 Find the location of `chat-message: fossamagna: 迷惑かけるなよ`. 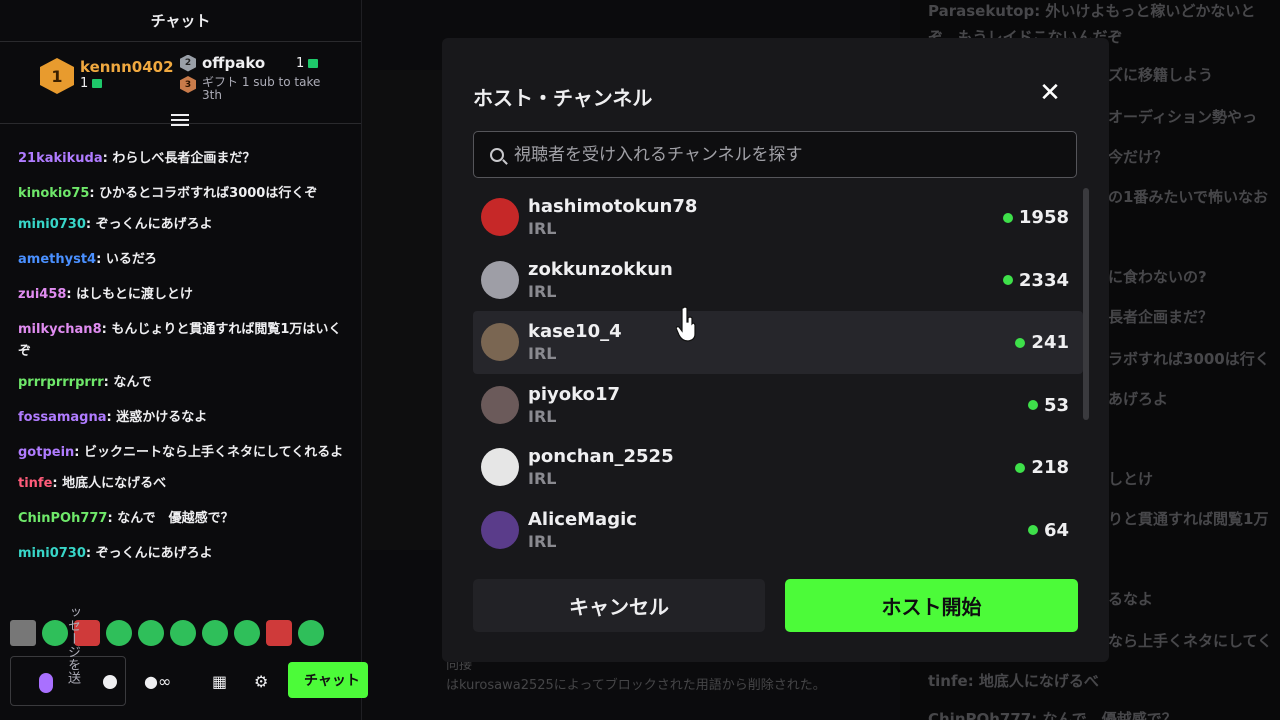

chat-message: fossamagna: 迷惑かけるなよ is located at coordinates (113, 417).